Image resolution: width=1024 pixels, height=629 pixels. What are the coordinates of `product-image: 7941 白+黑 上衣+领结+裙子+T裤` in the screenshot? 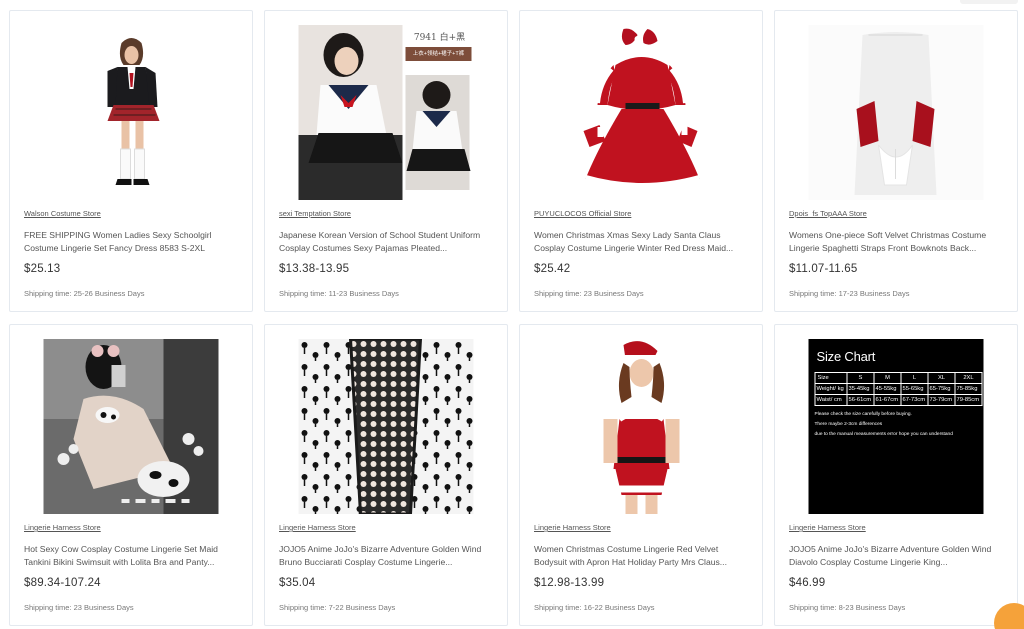 It's located at (386, 112).